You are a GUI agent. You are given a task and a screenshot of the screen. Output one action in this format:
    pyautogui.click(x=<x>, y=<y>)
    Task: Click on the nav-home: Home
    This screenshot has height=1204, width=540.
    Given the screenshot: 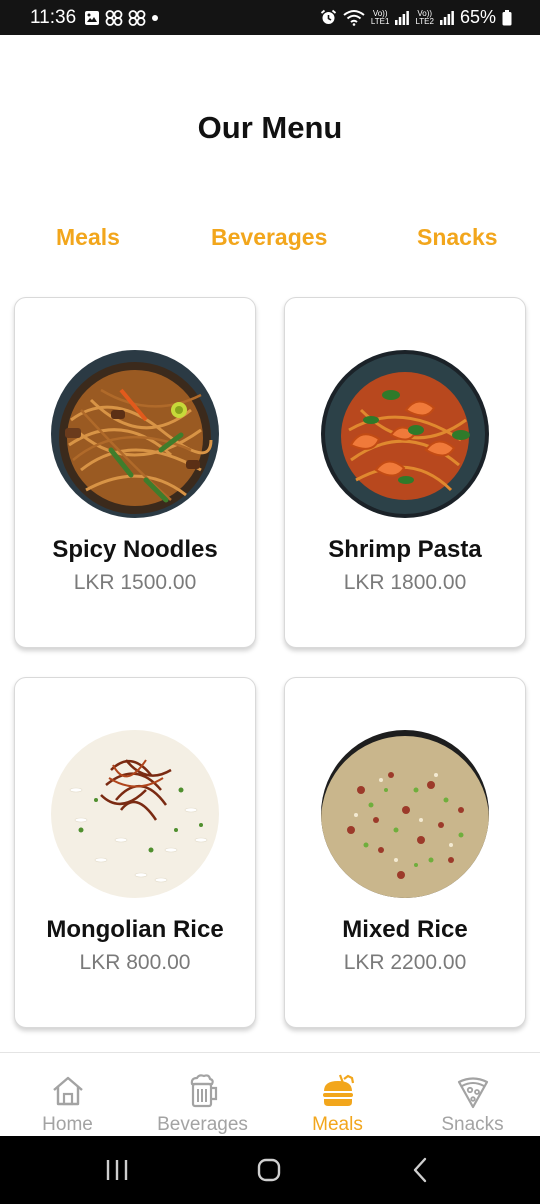 What is the action you would take?
    pyautogui.click(x=67, y=1095)
    